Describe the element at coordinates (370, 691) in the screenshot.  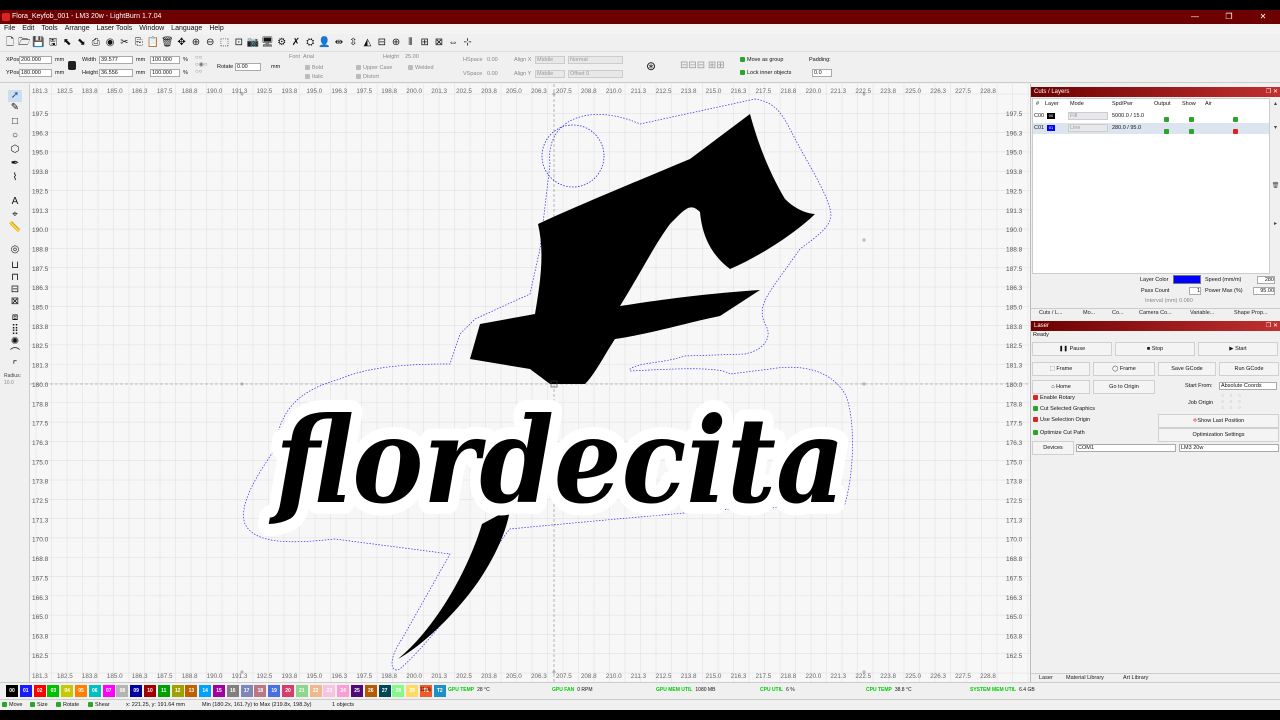
I see `palette-swatch: 26` at that location.